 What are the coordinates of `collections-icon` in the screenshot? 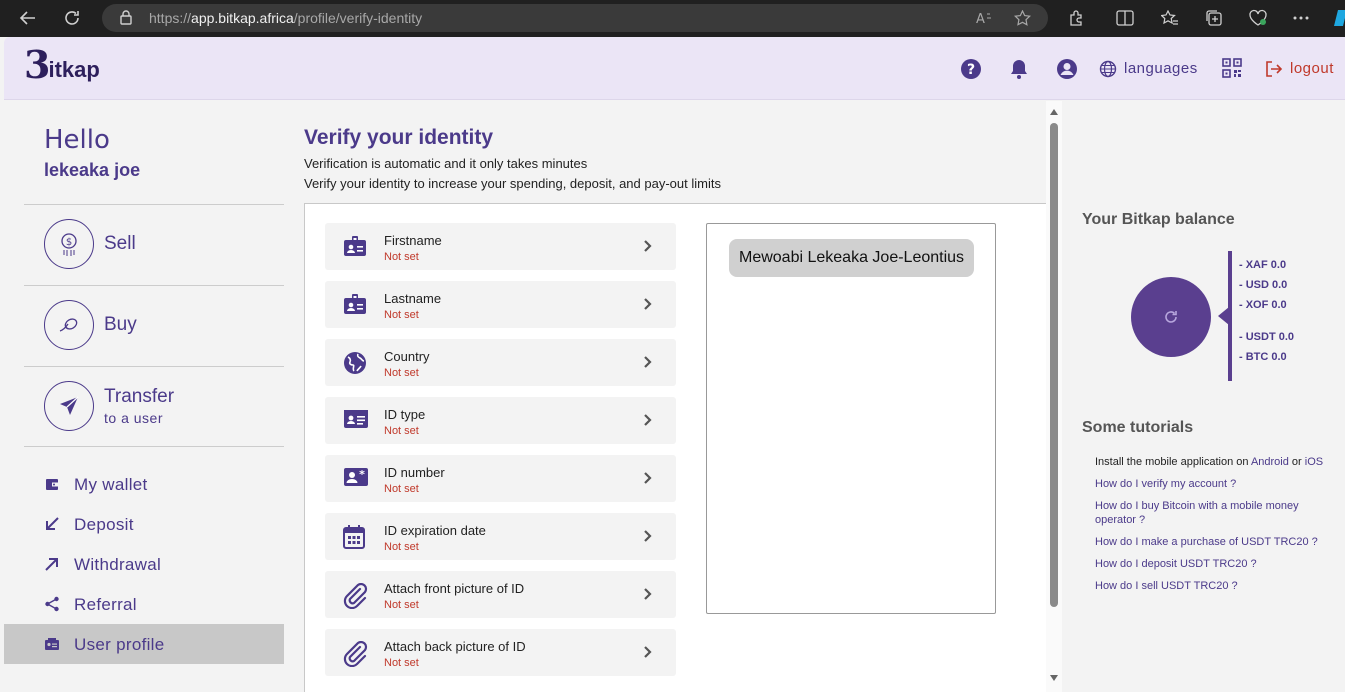 It's located at (1214, 18).